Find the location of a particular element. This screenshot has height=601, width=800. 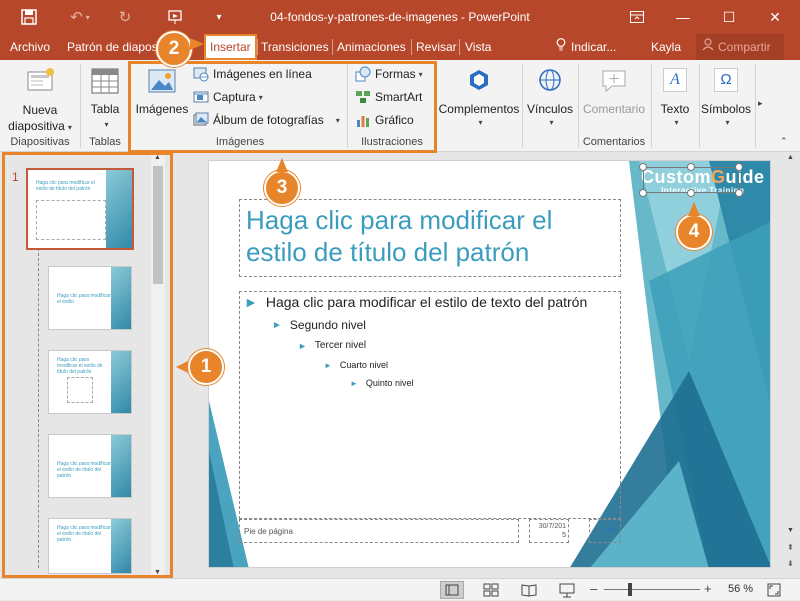

group-label-tablas: Tablas is located at coordinates (105, 142).